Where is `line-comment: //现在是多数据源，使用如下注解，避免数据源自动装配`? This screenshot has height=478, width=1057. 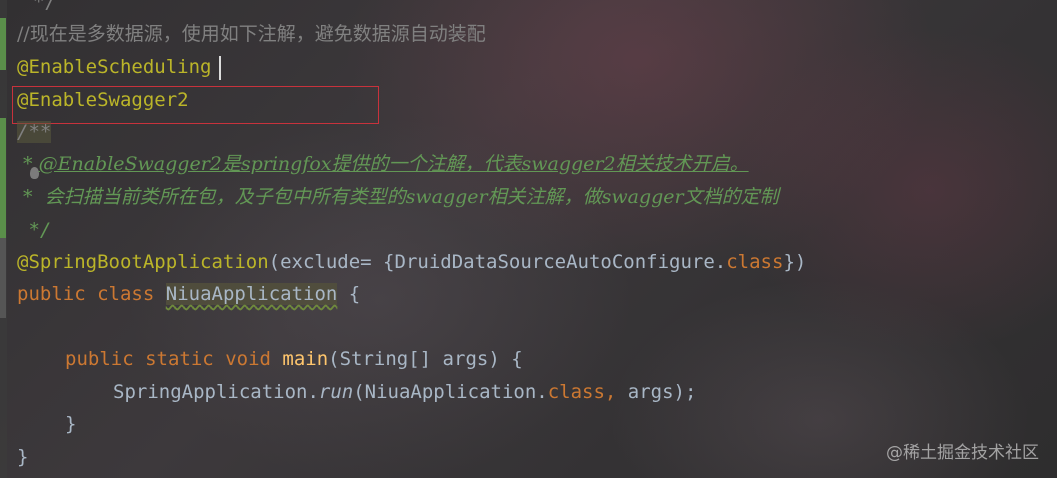
line-comment: //现在是多数据源，使用如下注解，避免数据源自动装配 is located at coordinates (251, 34).